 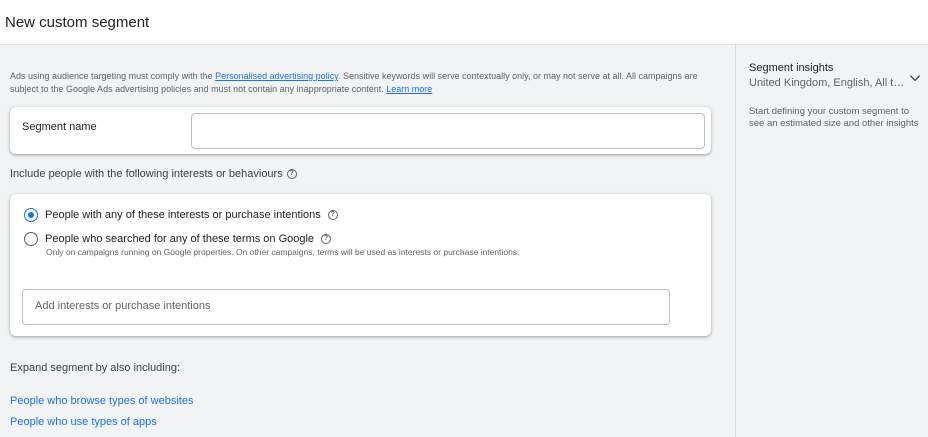 What do you see at coordinates (346, 307) in the screenshot?
I see `interests-input: Add interests or purchase intentions` at bounding box center [346, 307].